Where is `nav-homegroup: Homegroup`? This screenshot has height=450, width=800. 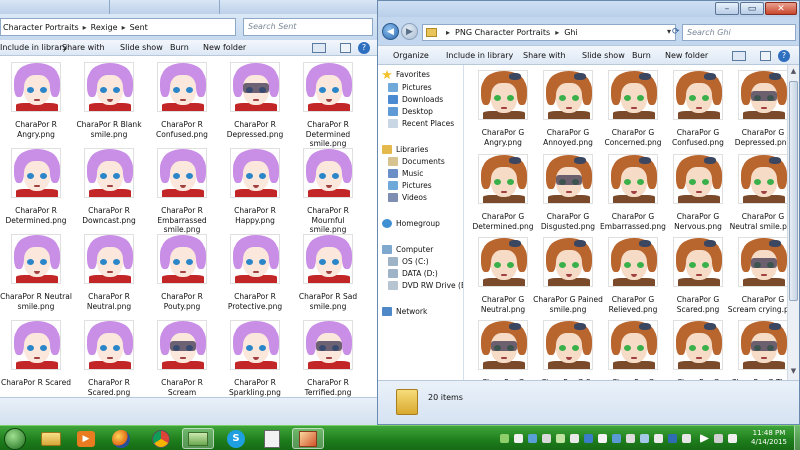 nav-homegroup: Homegroup is located at coordinates (411, 223).